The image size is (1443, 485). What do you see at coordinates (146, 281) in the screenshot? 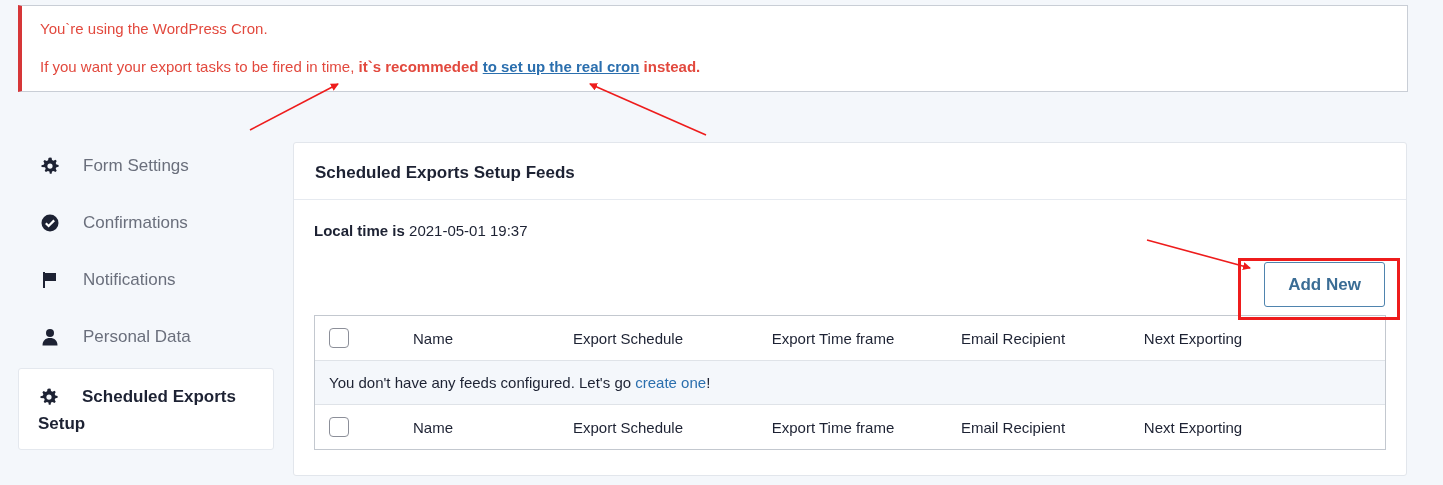
I see `sidebar-item: Notifications` at bounding box center [146, 281].